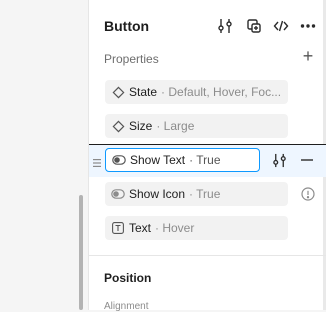  I want to click on remove-property-icon, so click(307, 160).